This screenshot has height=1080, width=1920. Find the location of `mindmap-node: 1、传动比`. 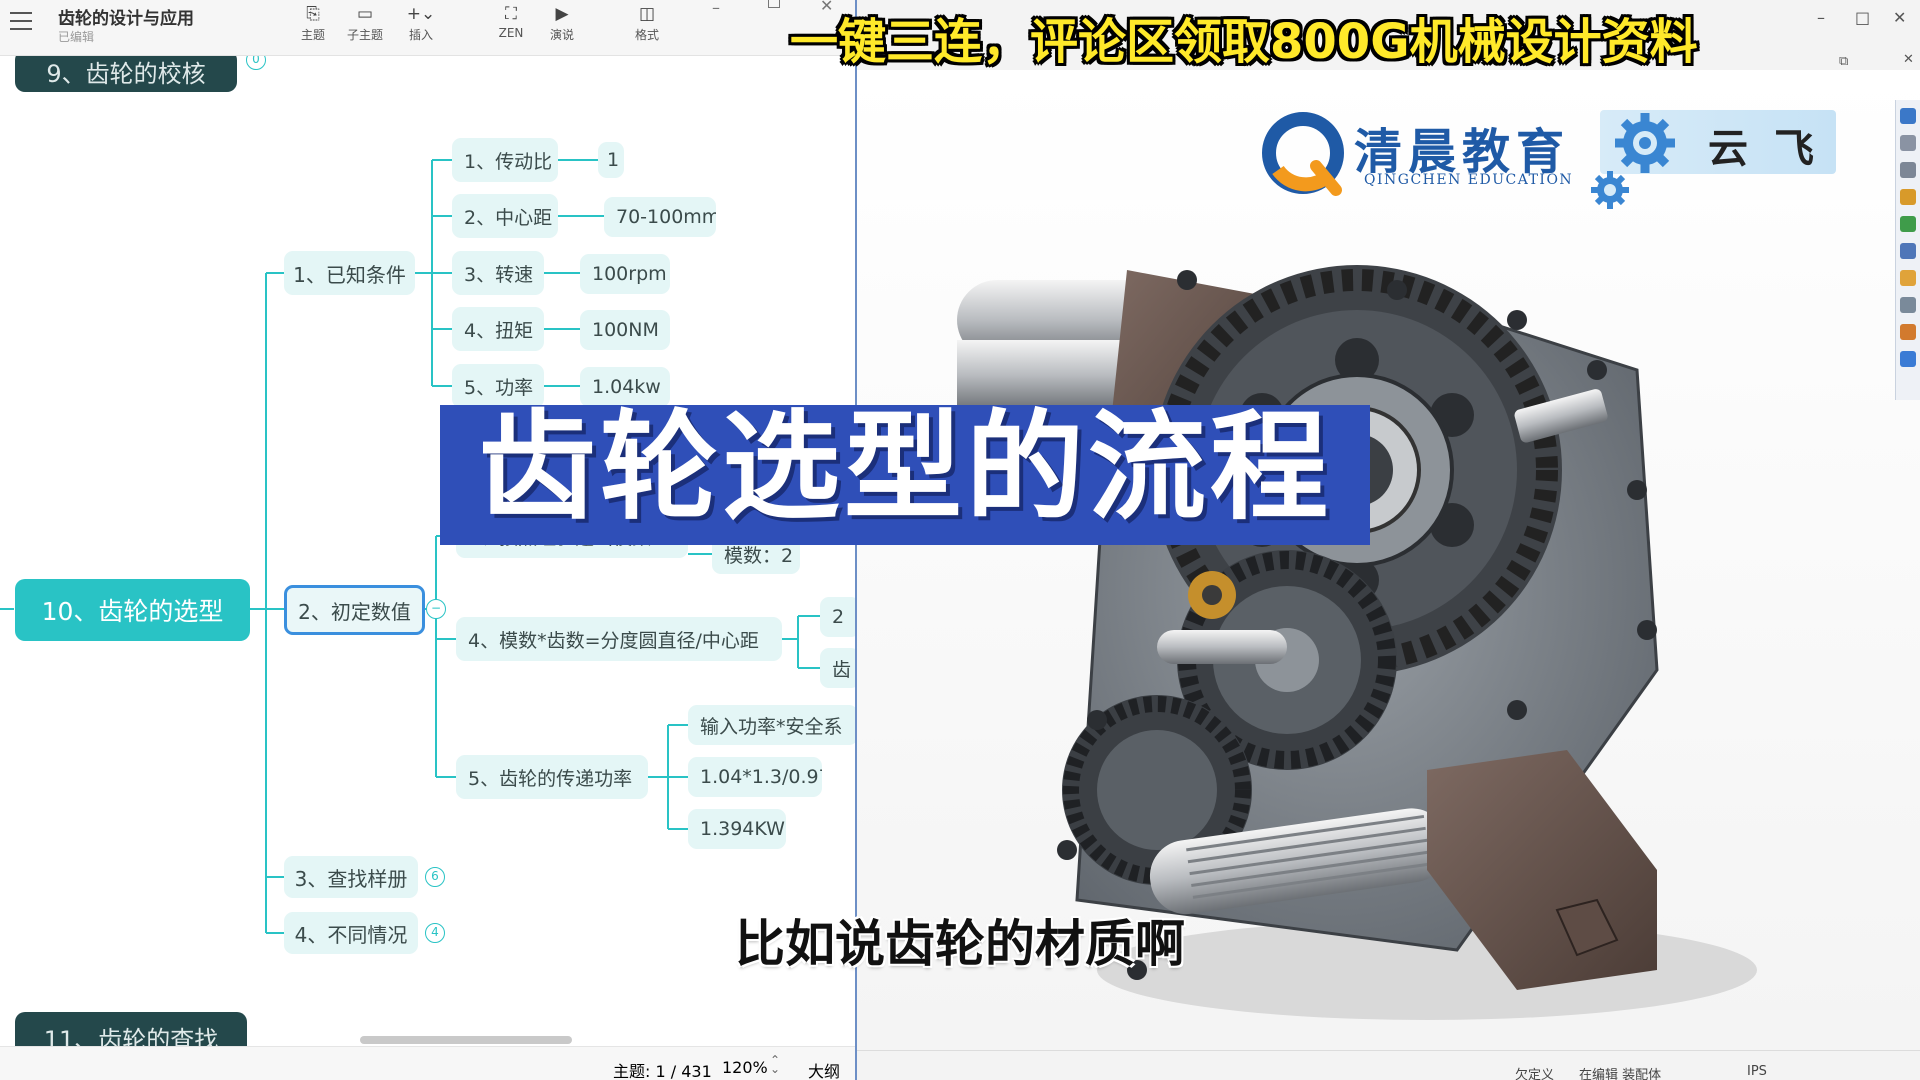

mindmap-node: 1、传动比 is located at coordinates (505, 160).